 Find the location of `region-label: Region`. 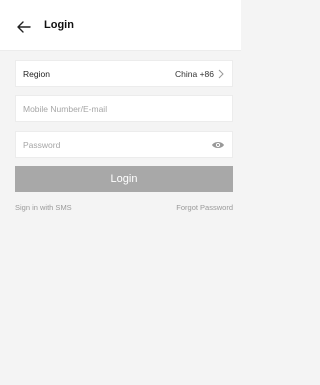

region-label: Region is located at coordinates (36, 74).